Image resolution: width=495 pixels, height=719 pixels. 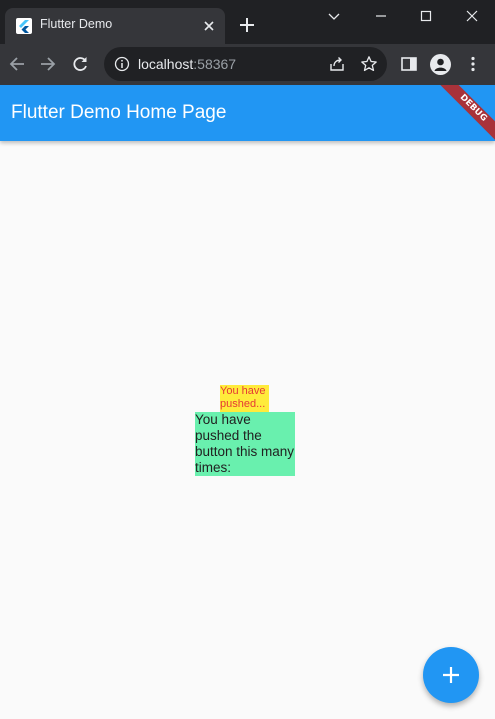 I want to click on bookmark-star-icon, so click(x=369, y=64).